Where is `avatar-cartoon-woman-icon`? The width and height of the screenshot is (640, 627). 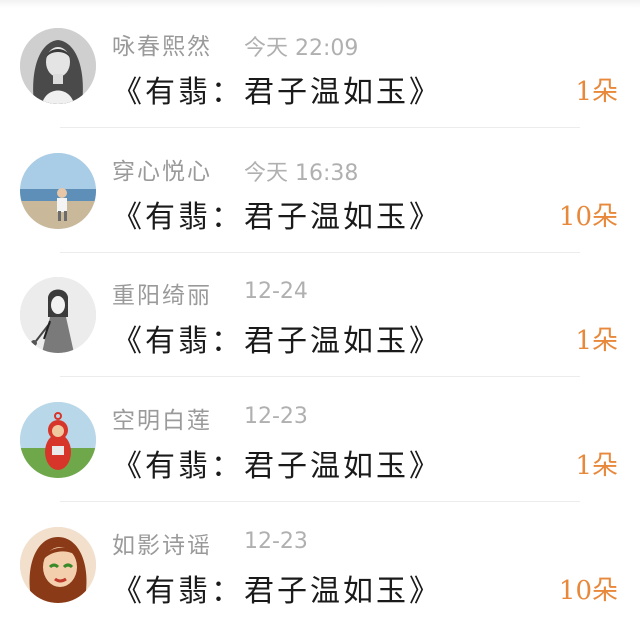 avatar-cartoon-woman-icon is located at coordinates (58, 565).